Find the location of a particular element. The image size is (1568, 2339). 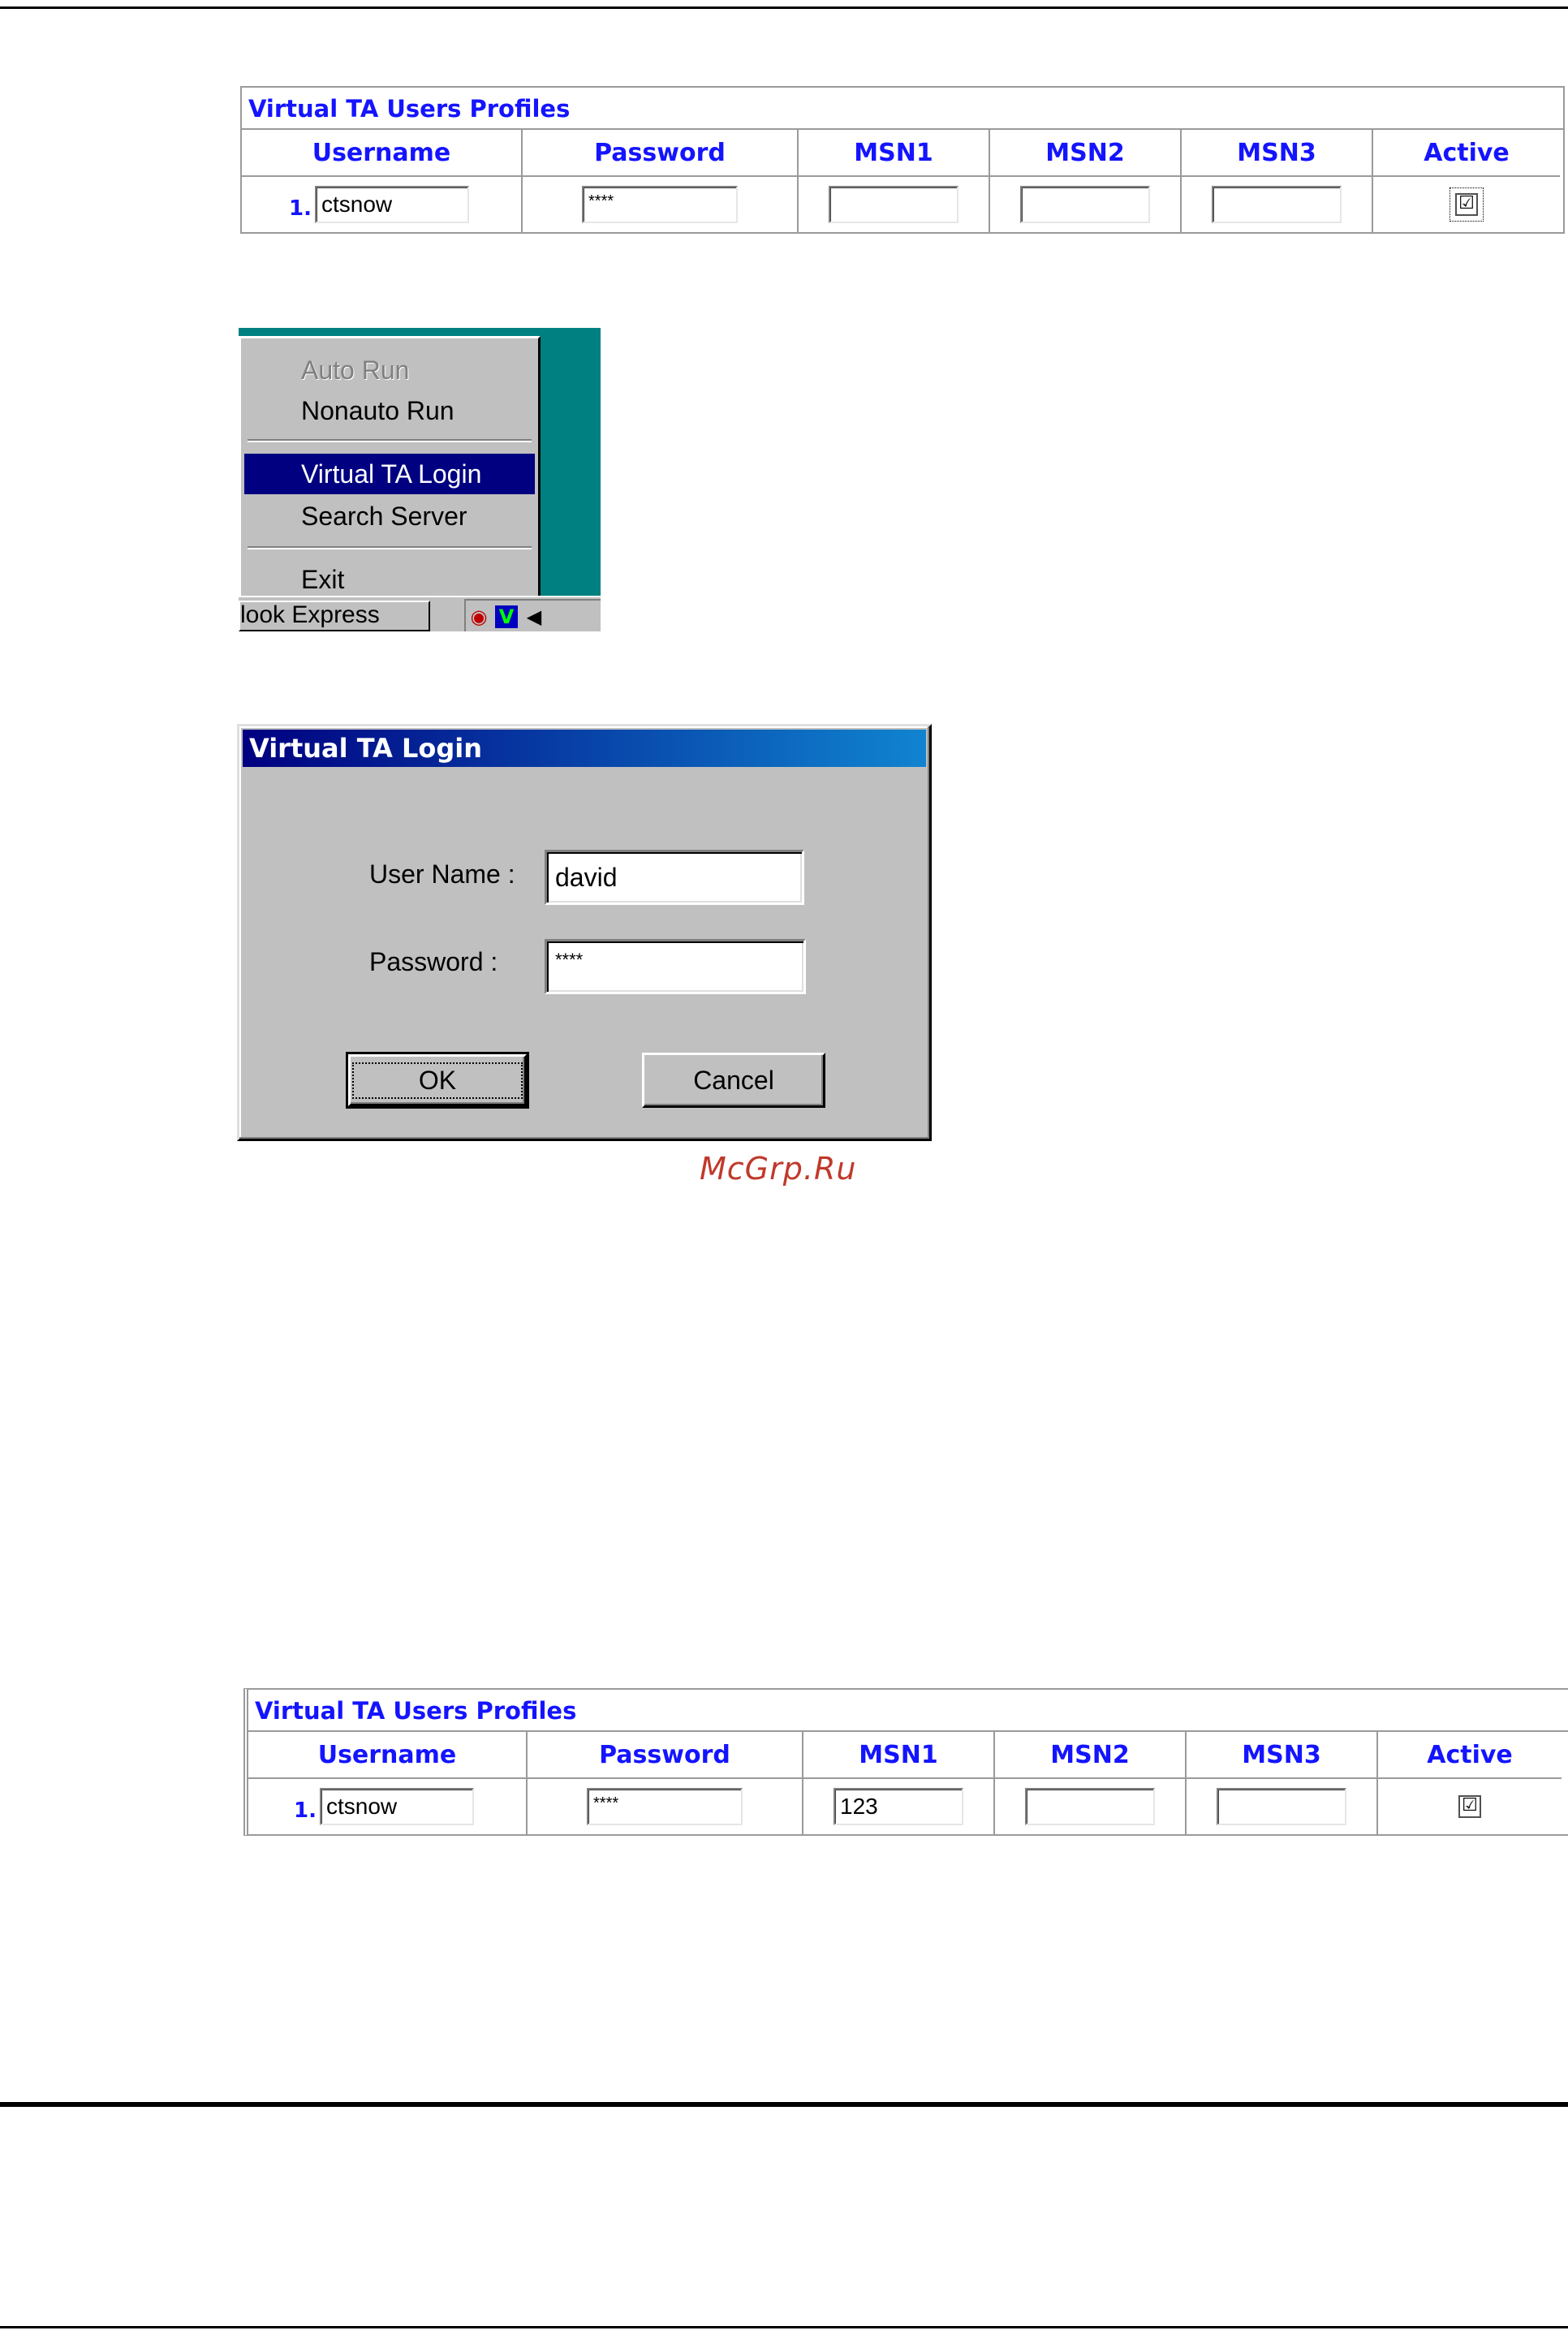

menu-item-nonauto-run: Nonauto Run is located at coordinates (390, 410).